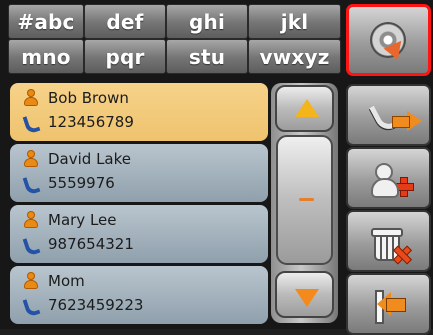 This screenshot has width=433, height=335. Describe the element at coordinates (82, 220) in the screenshot. I see `contact-name: Mary Lee` at that location.